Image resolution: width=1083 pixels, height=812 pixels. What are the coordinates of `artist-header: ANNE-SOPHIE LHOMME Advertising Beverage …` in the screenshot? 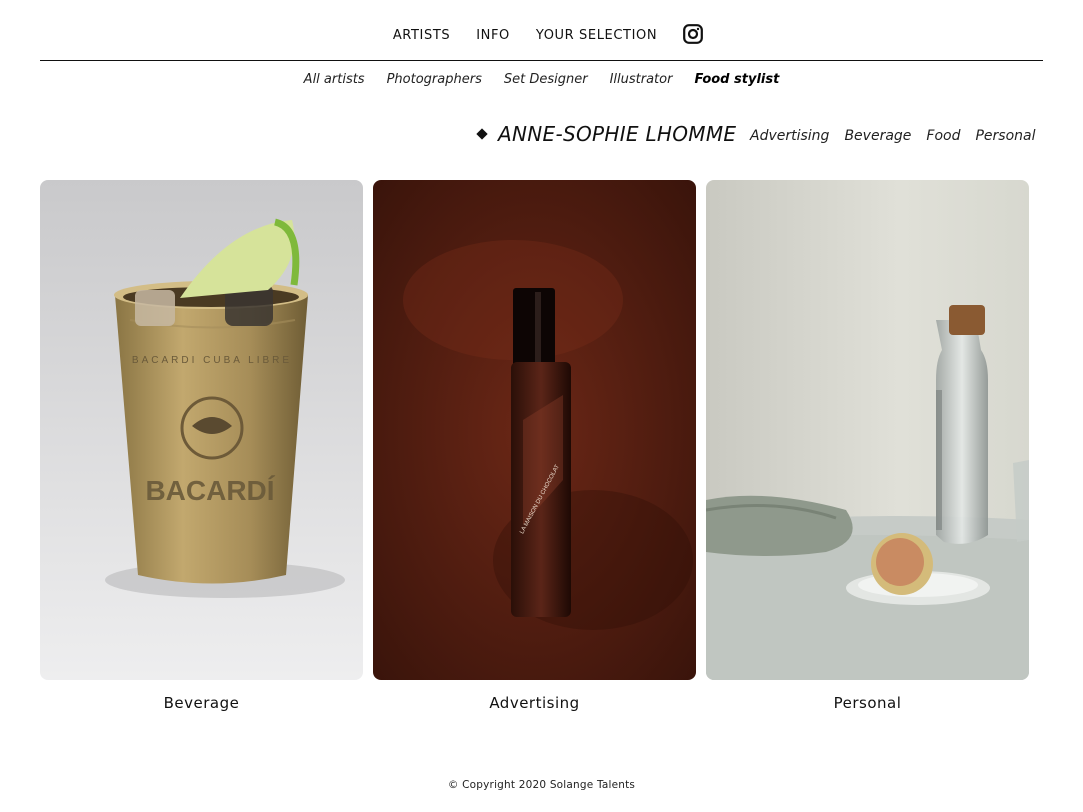 It's located at (541, 136).